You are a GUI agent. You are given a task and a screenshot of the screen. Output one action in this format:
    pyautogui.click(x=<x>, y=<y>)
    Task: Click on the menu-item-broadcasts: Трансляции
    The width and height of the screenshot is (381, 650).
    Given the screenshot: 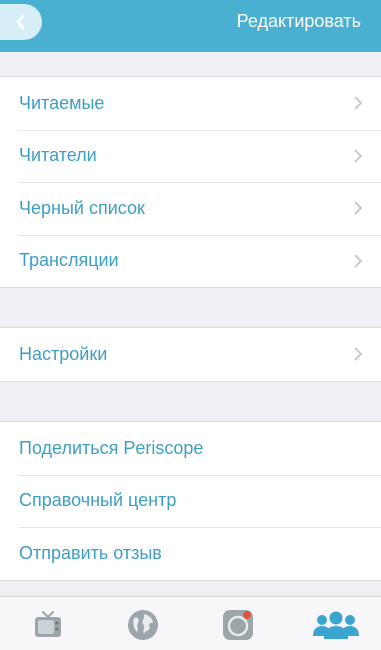 What is the action you would take?
    pyautogui.click(x=190, y=261)
    